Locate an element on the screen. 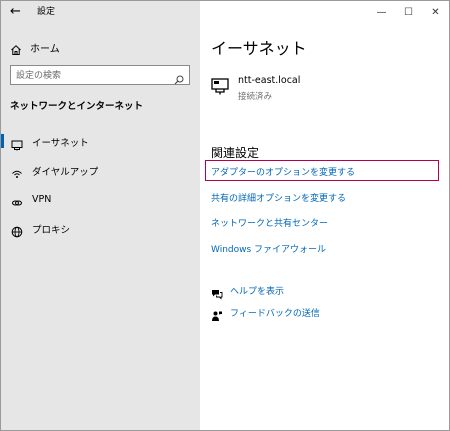  title-bar: ← 設定 is located at coordinates (100, 14).